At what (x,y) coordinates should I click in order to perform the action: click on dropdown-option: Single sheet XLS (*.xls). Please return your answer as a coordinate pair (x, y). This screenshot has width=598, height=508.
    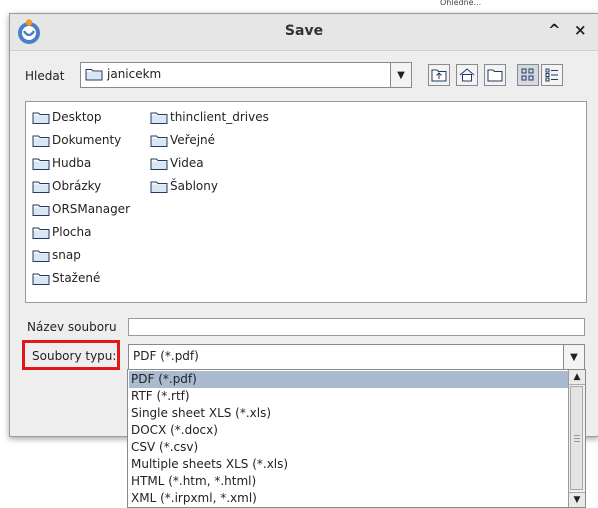
    Looking at the image, I should click on (348, 413).